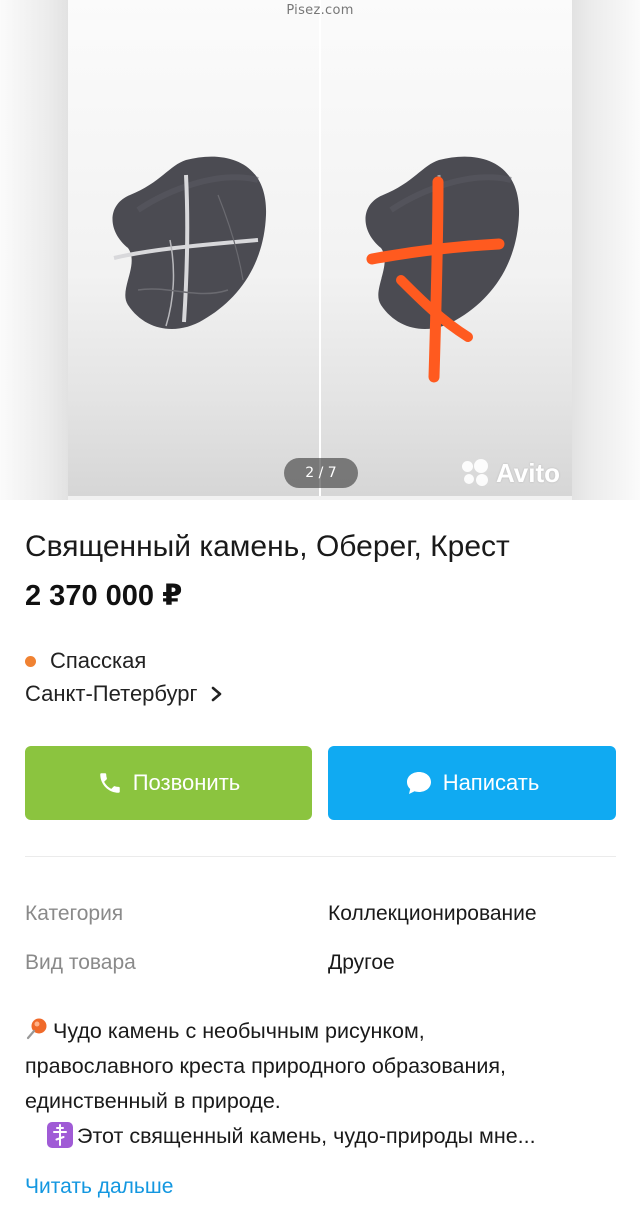  I want to click on metro-station: Спасская, so click(85, 661).